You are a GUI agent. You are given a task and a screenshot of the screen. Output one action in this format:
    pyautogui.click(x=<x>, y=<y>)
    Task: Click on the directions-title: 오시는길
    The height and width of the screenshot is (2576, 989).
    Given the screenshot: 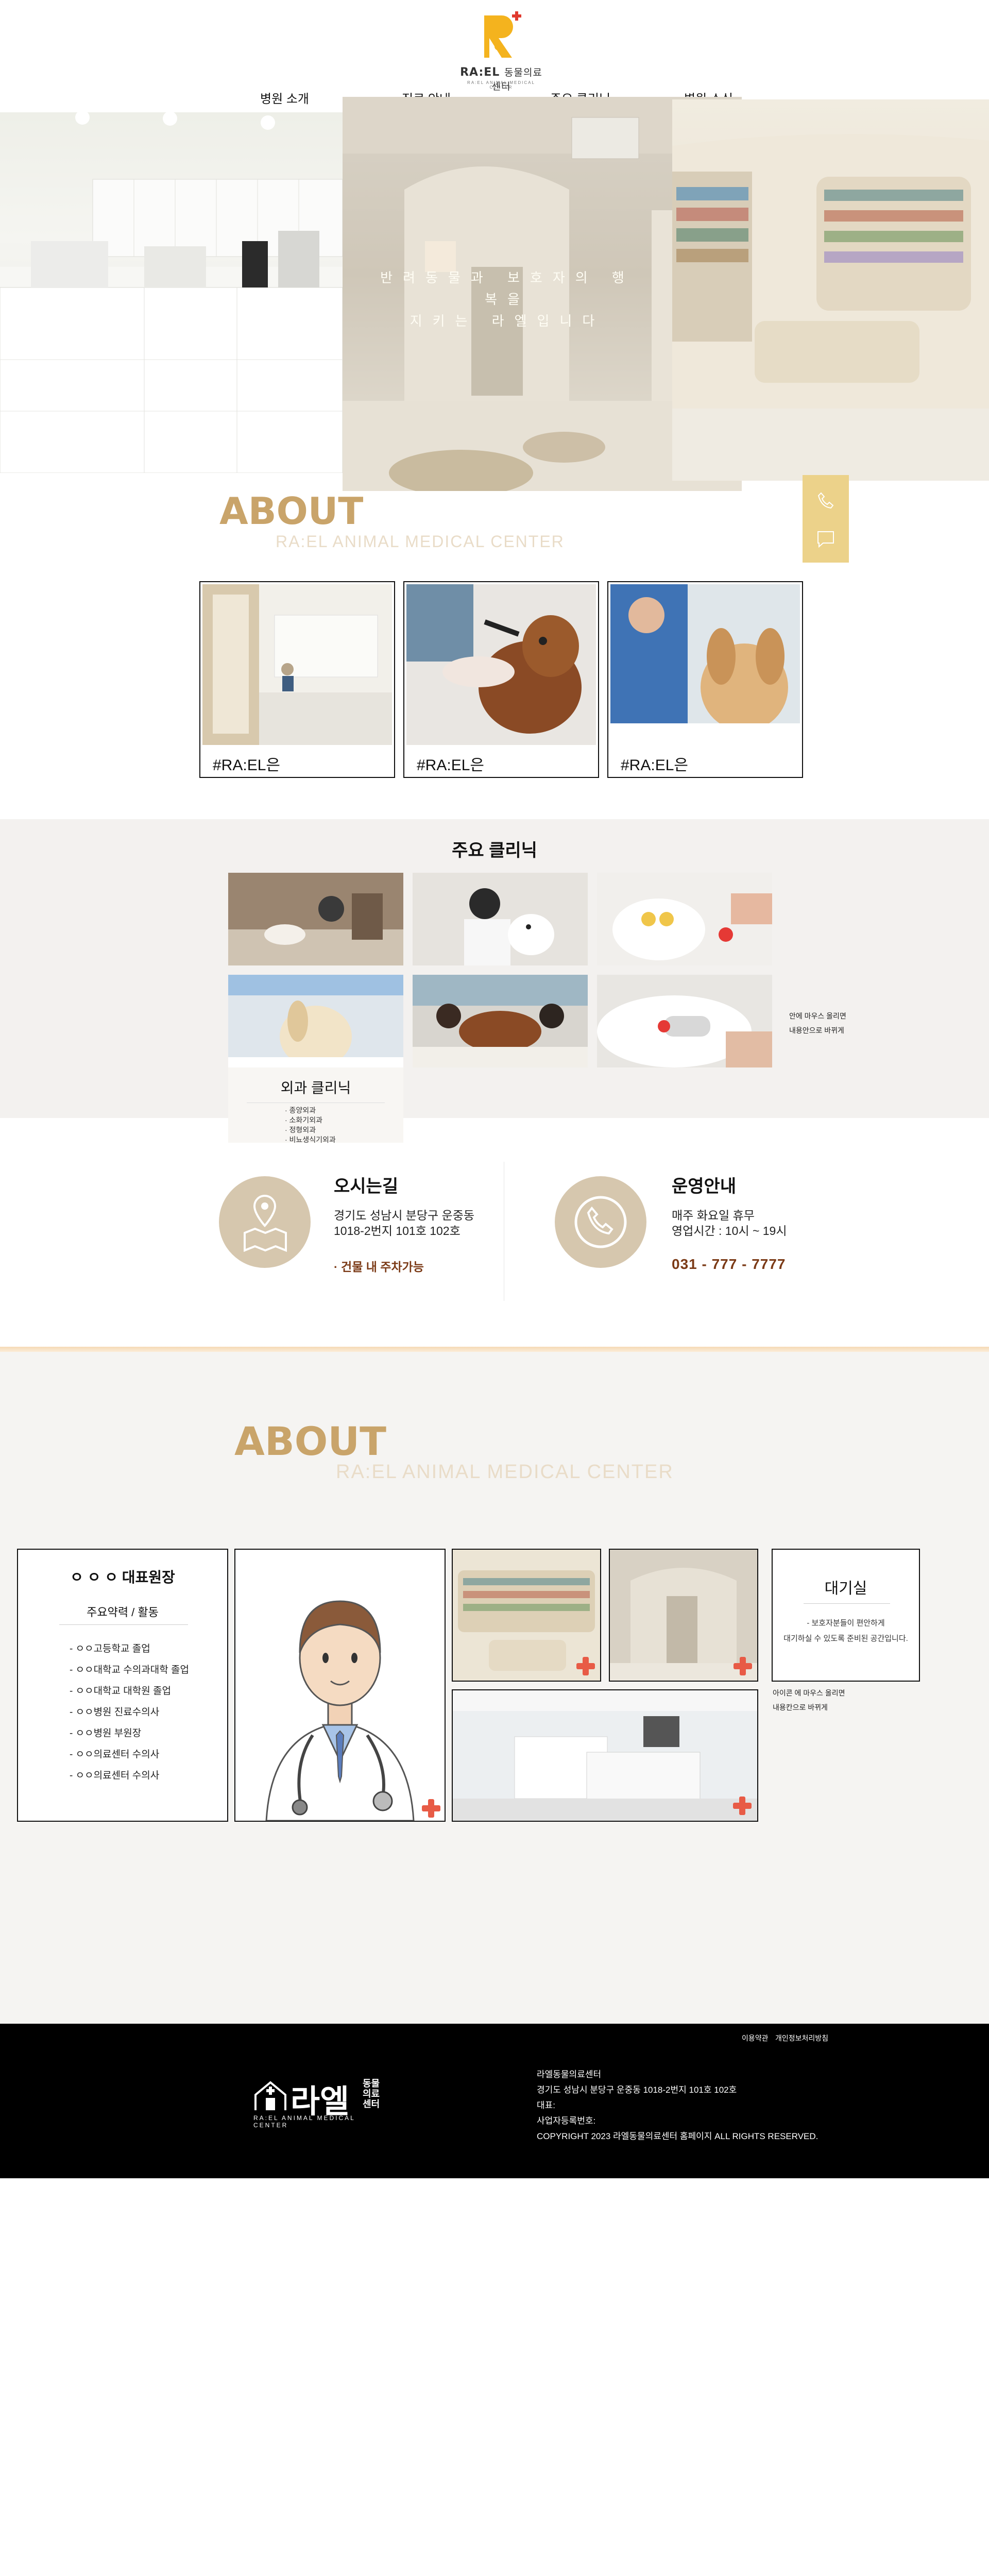 What is the action you would take?
    pyautogui.click(x=366, y=1186)
    